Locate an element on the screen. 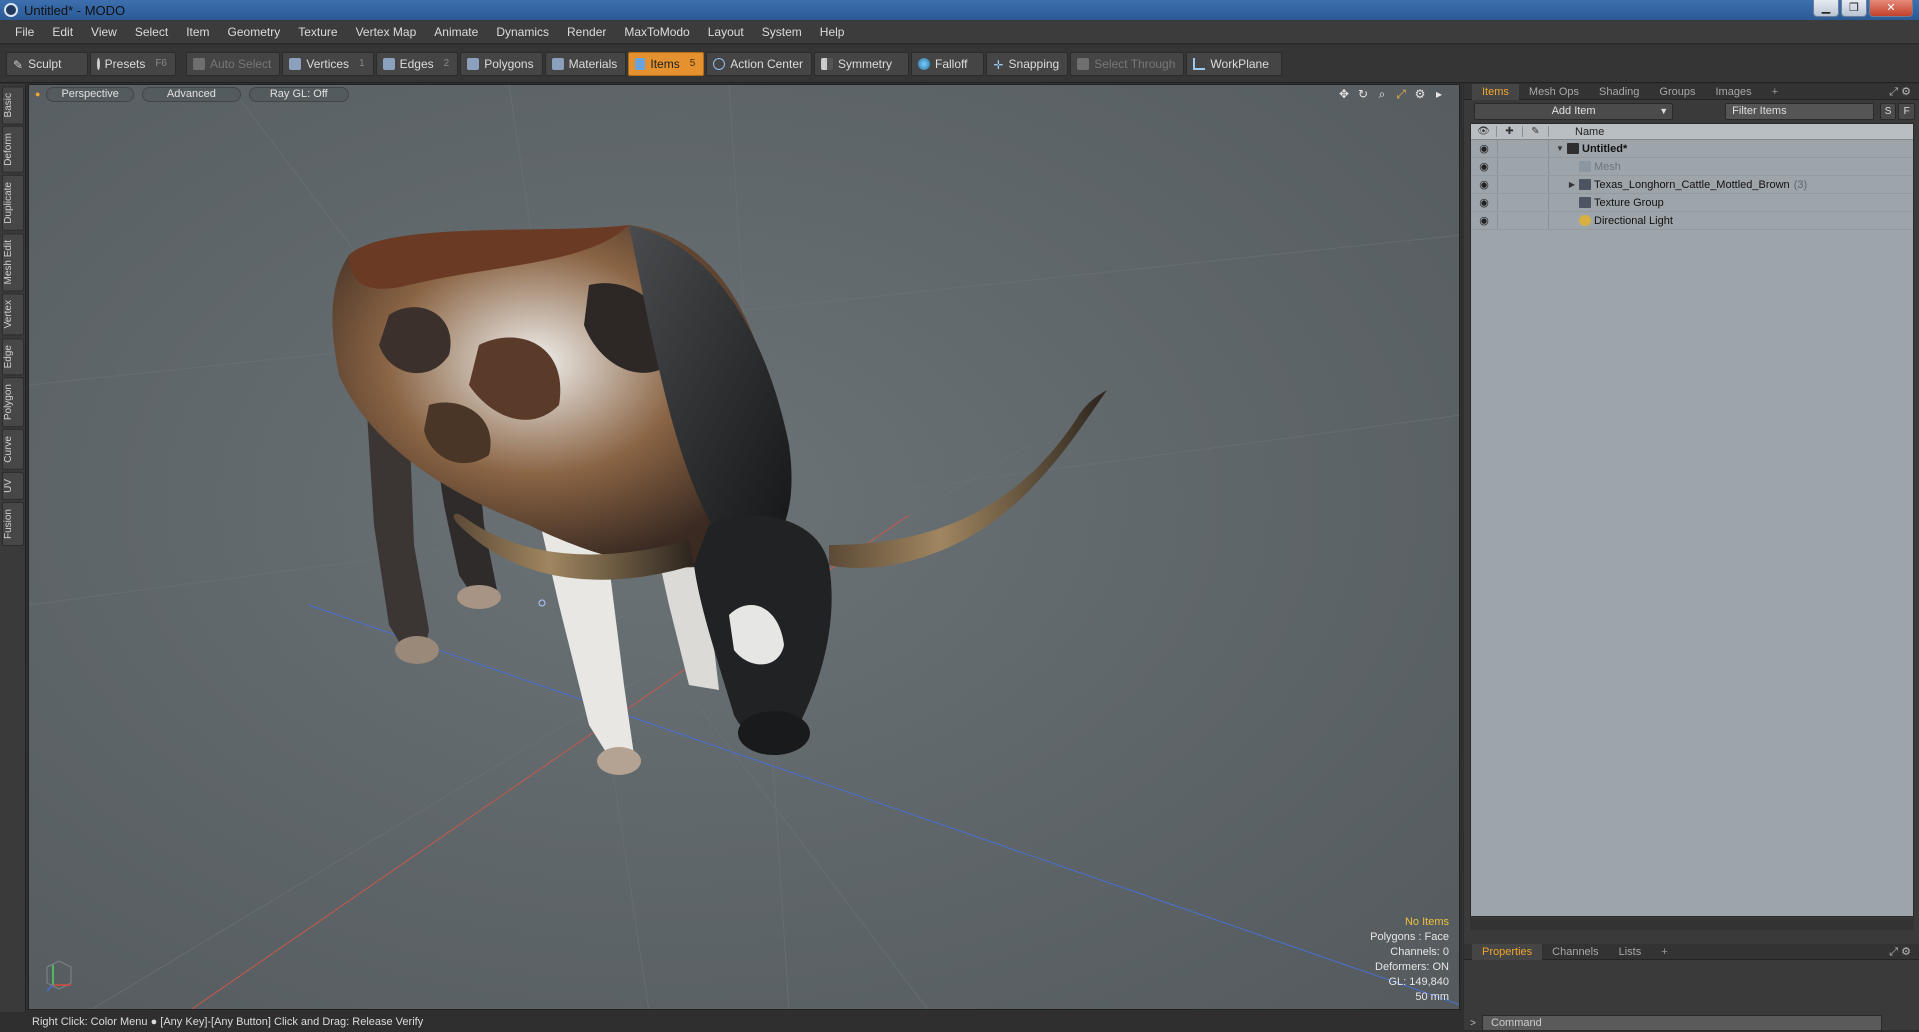 The height and width of the screenshot is (1032, 1919). shading-dropdown: Advanced is located at coordinates (191, 94).